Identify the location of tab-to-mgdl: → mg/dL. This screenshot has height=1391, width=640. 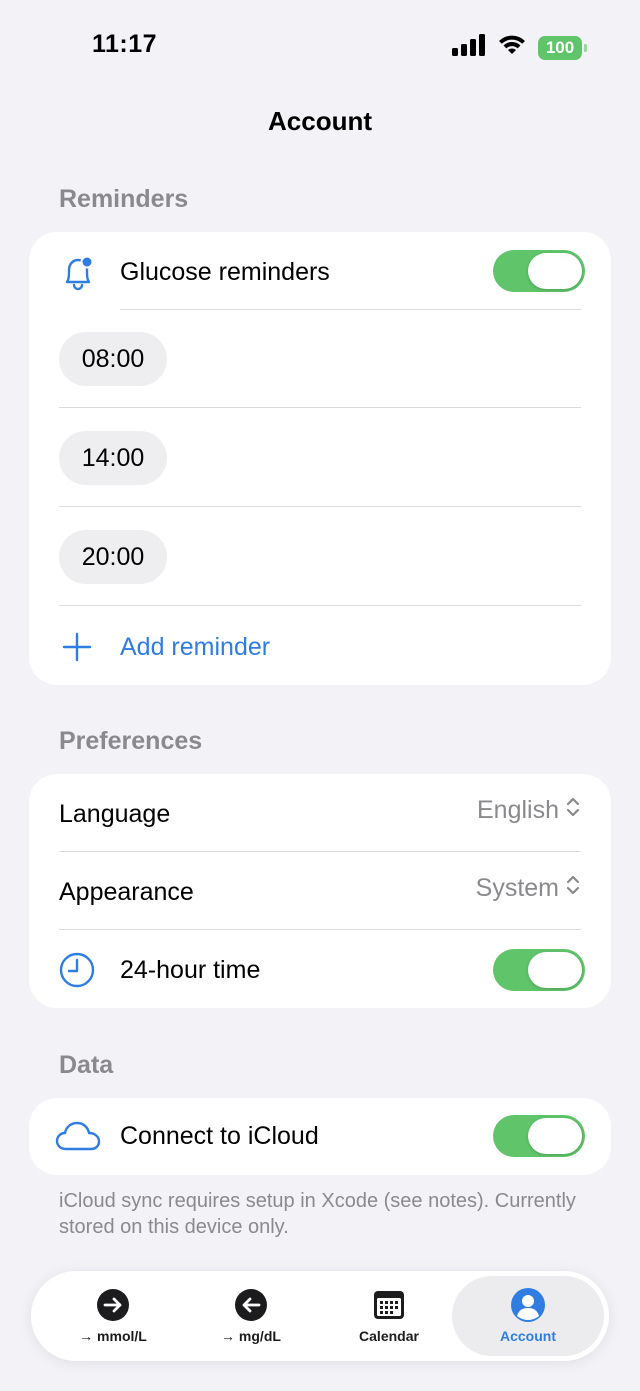
(251, 1316).